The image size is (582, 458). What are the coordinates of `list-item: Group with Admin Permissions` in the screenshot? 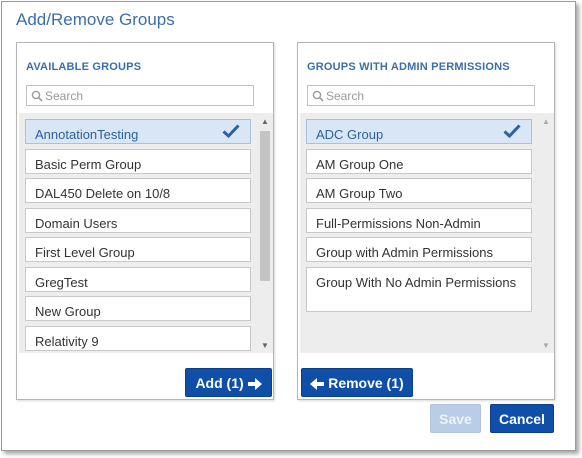 It's located at (419, 249).